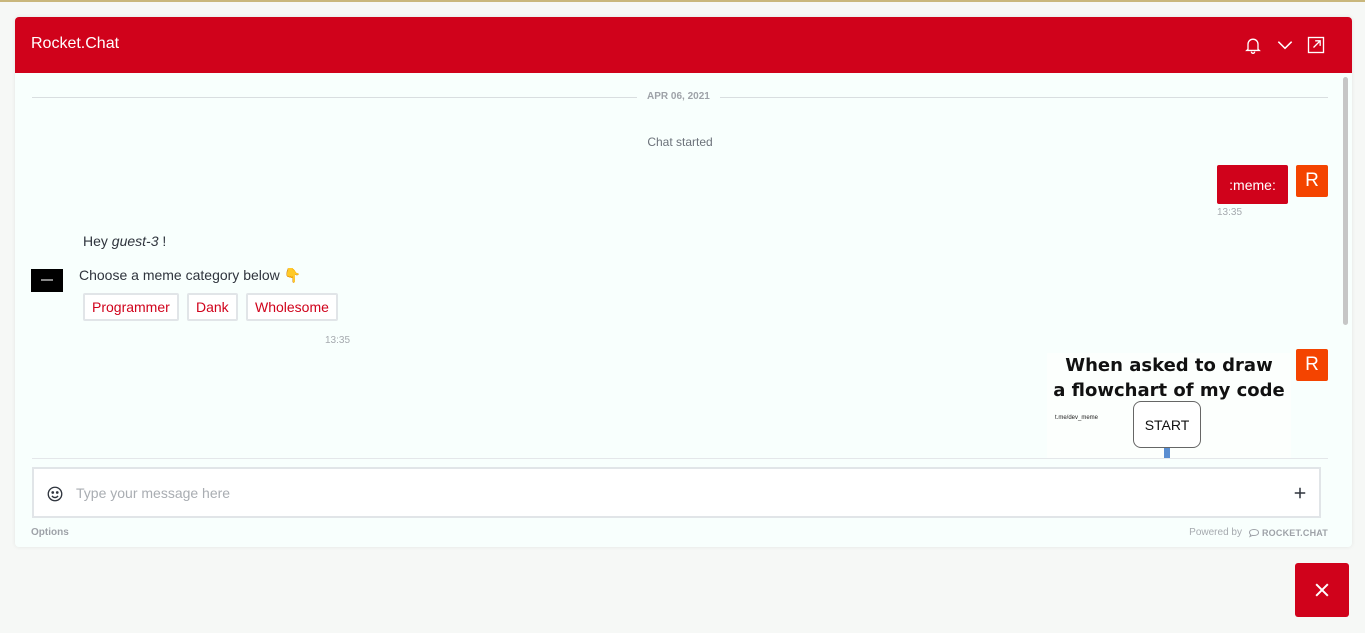  Describe the element at coordinates (1230, 212) in the screenshot. I see `user-message-time: 13:35` at that location.